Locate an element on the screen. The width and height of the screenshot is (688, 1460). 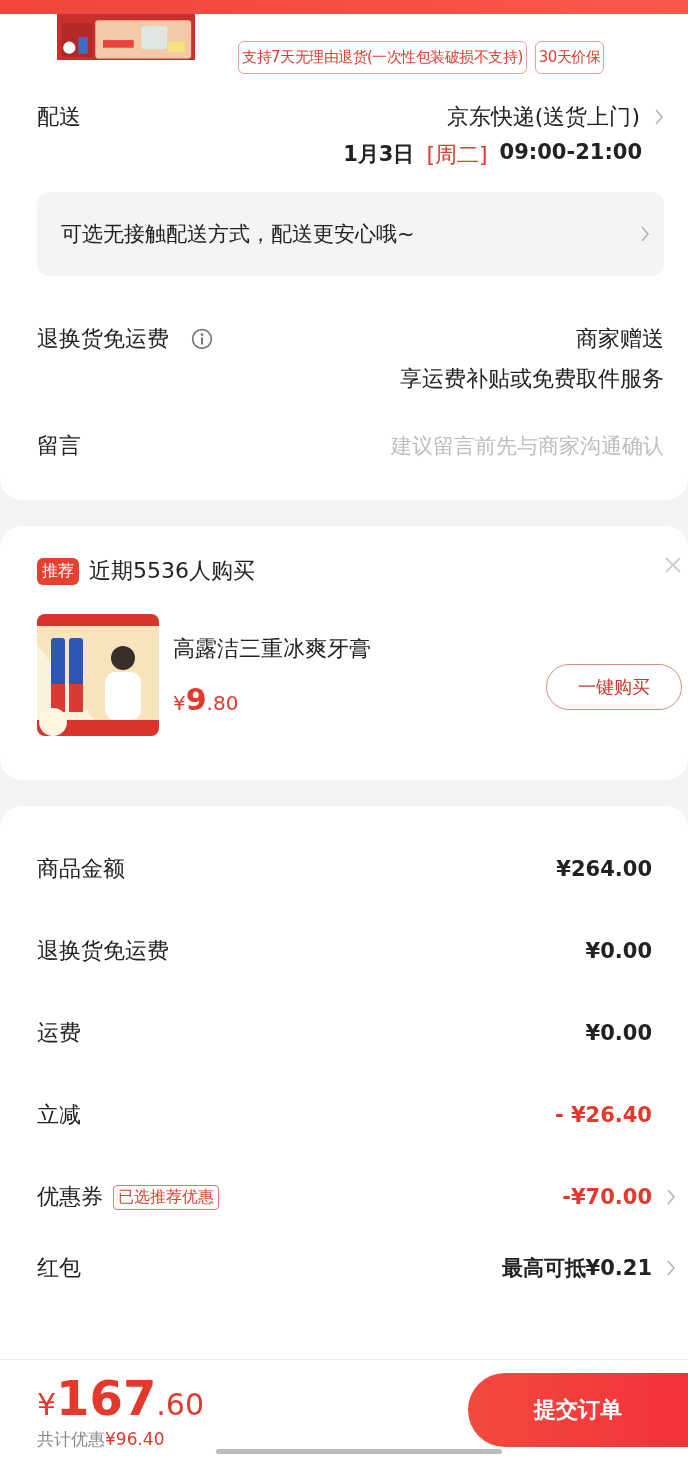
product-name: 高露洁三重冰爽牙膏 is located at coordinates (272, 648).